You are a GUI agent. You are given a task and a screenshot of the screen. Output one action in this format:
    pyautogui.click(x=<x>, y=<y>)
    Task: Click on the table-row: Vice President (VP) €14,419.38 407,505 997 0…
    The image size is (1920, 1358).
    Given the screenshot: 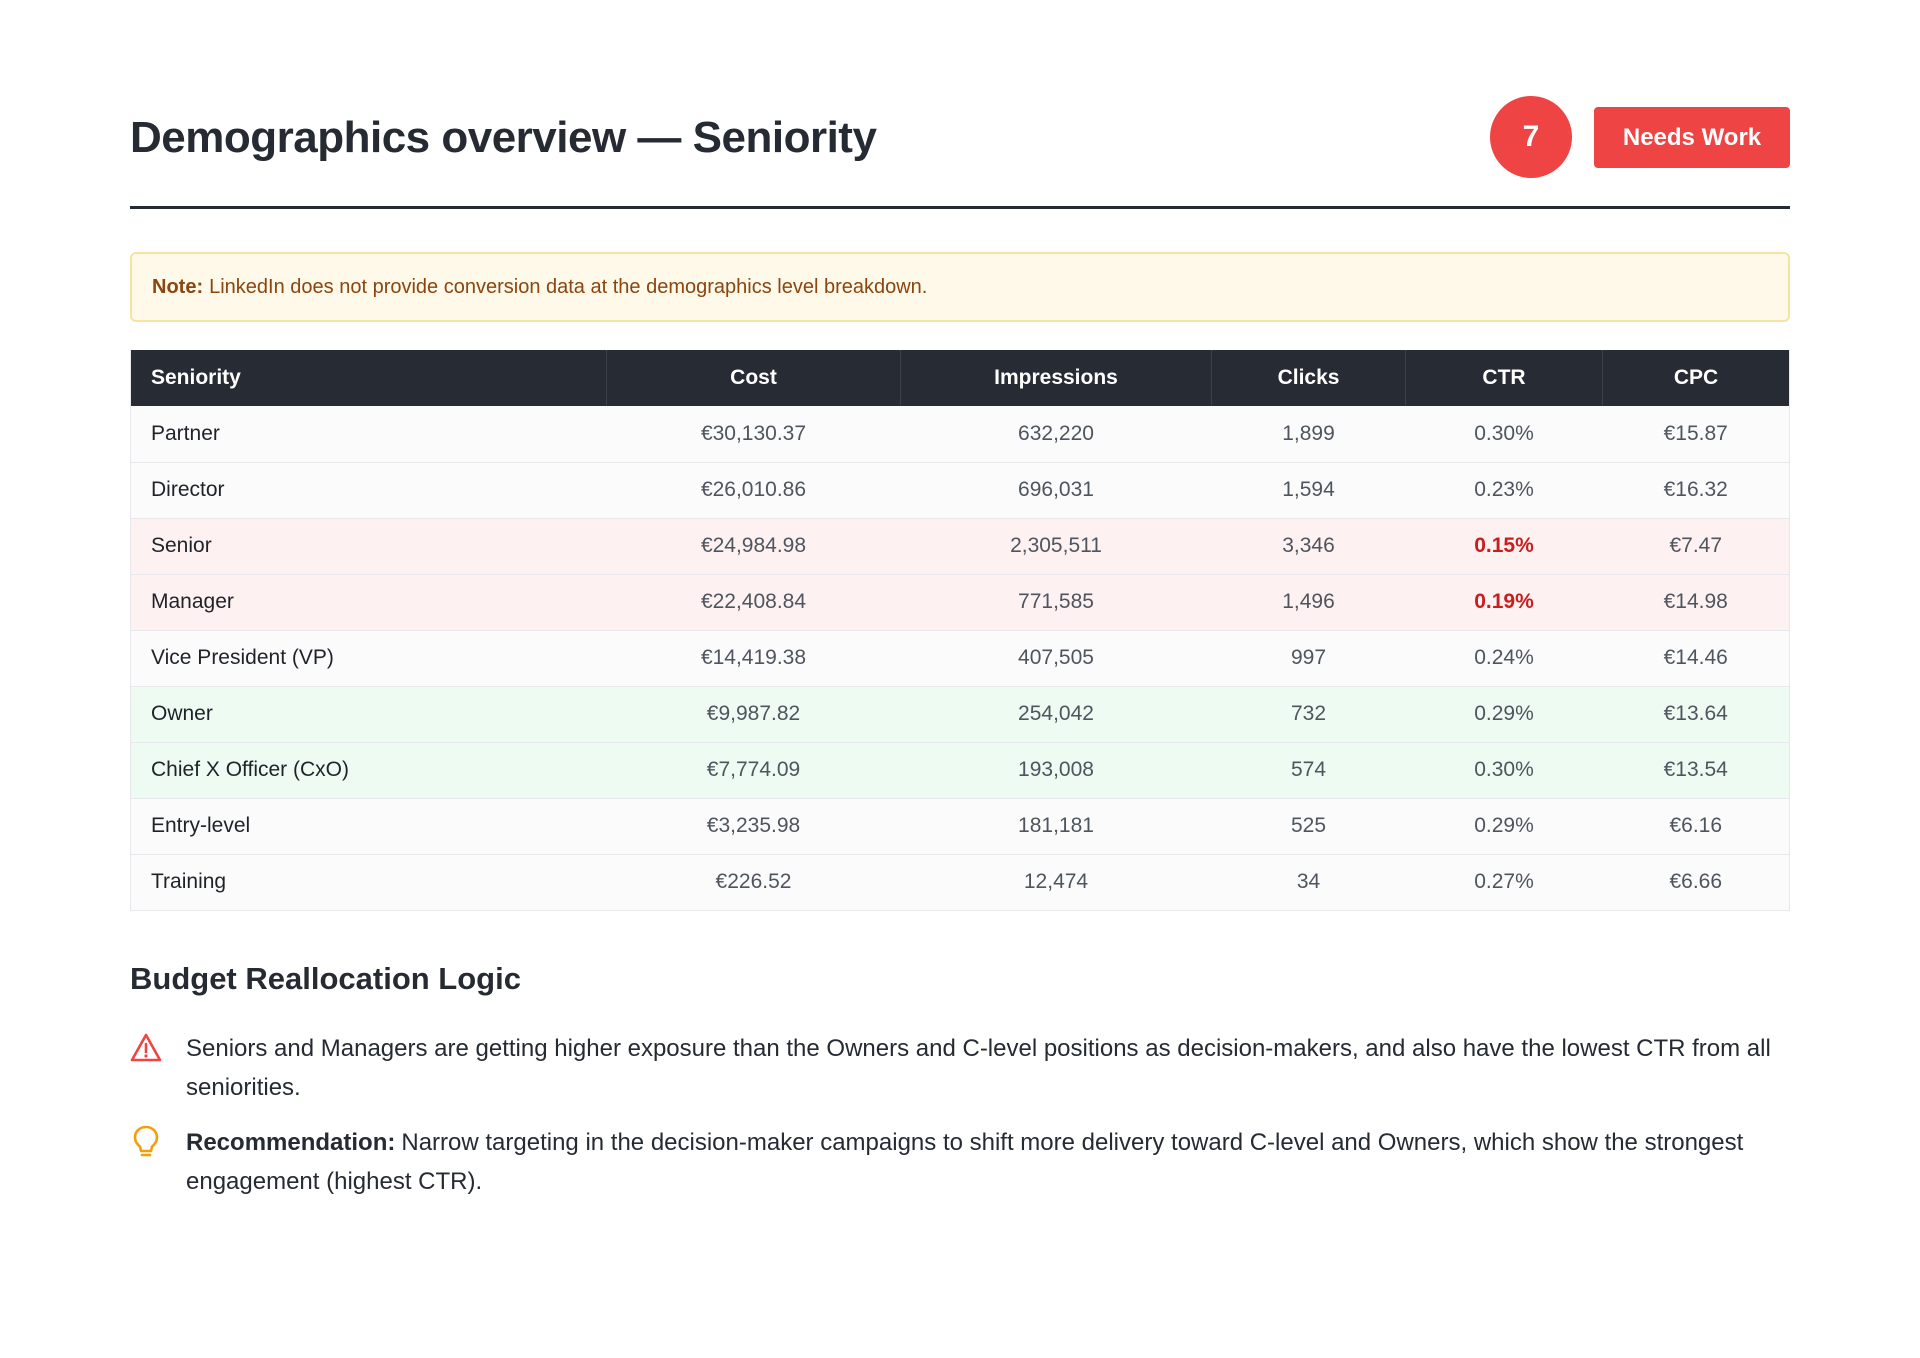 What is the action you would take?
    pyautogui.click(x=960, y=658)
    